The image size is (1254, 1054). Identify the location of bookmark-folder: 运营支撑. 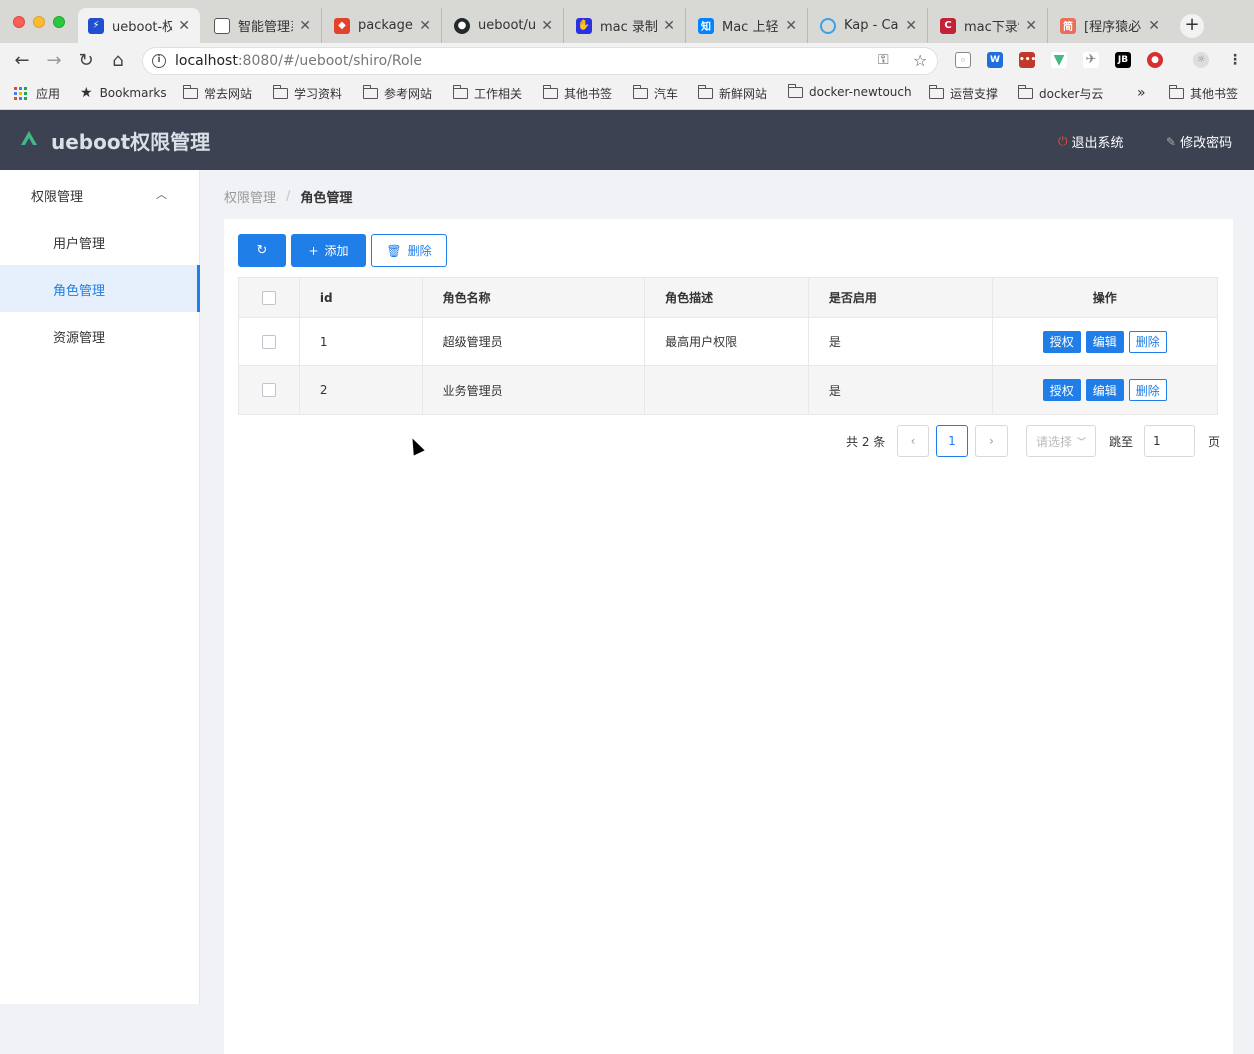
(963, 93).